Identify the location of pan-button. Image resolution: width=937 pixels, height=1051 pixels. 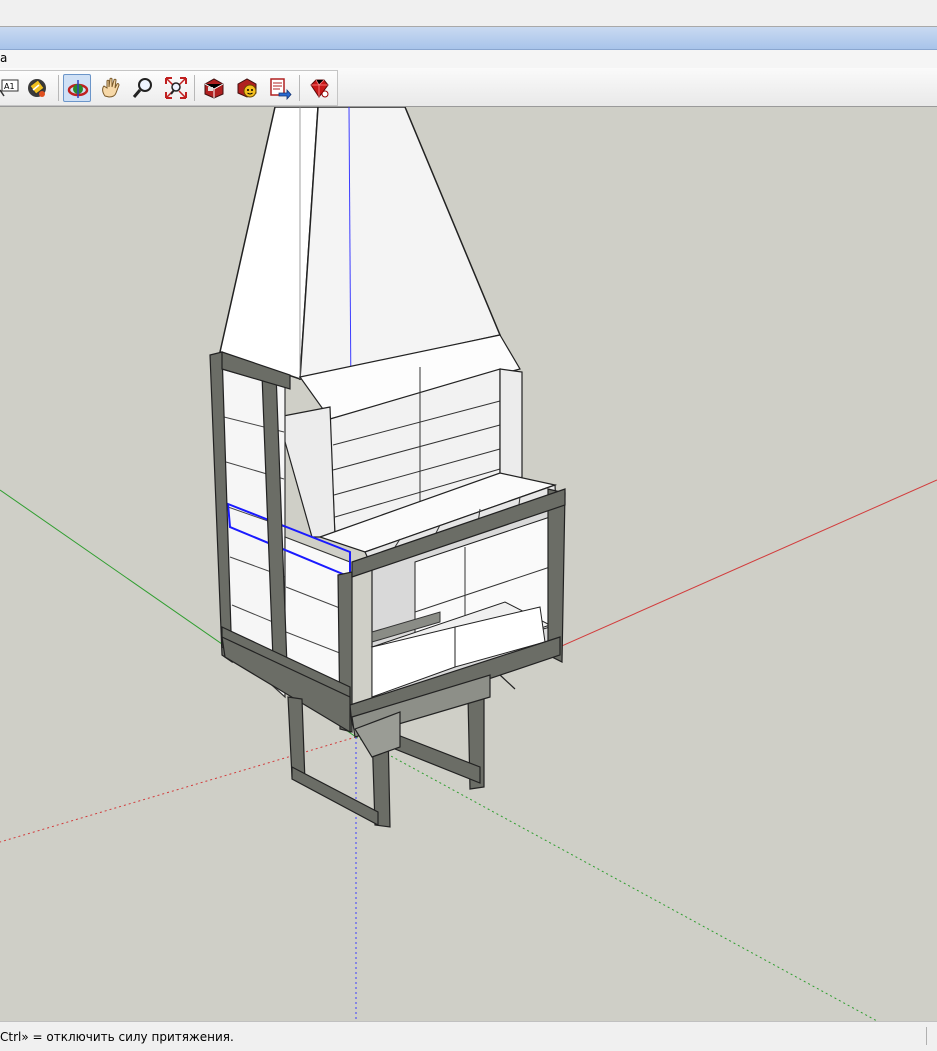
(110, 88).